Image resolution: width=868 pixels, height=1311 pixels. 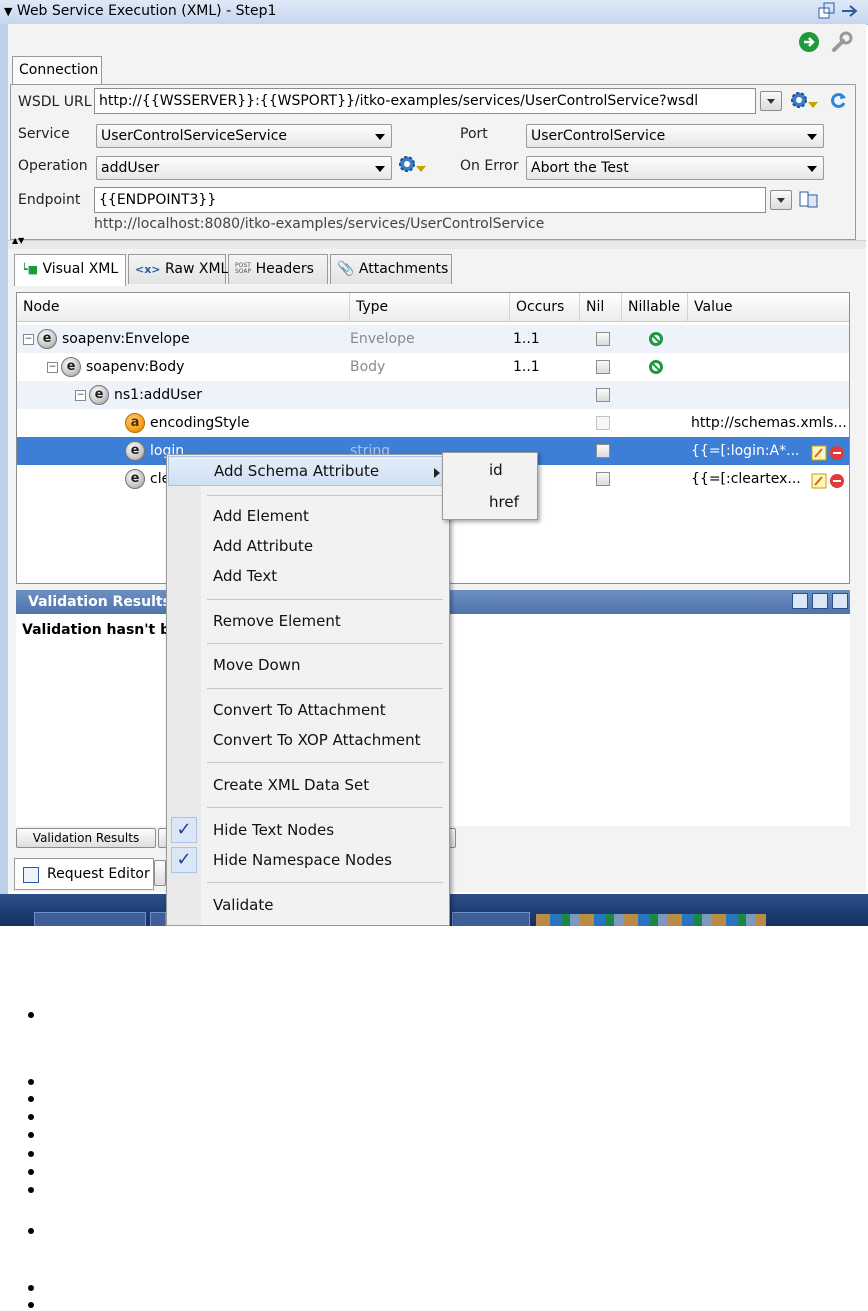 I want to click on menu-item-hide-text-nodes: Hide Text Nodes, so click(x=273, y=830).